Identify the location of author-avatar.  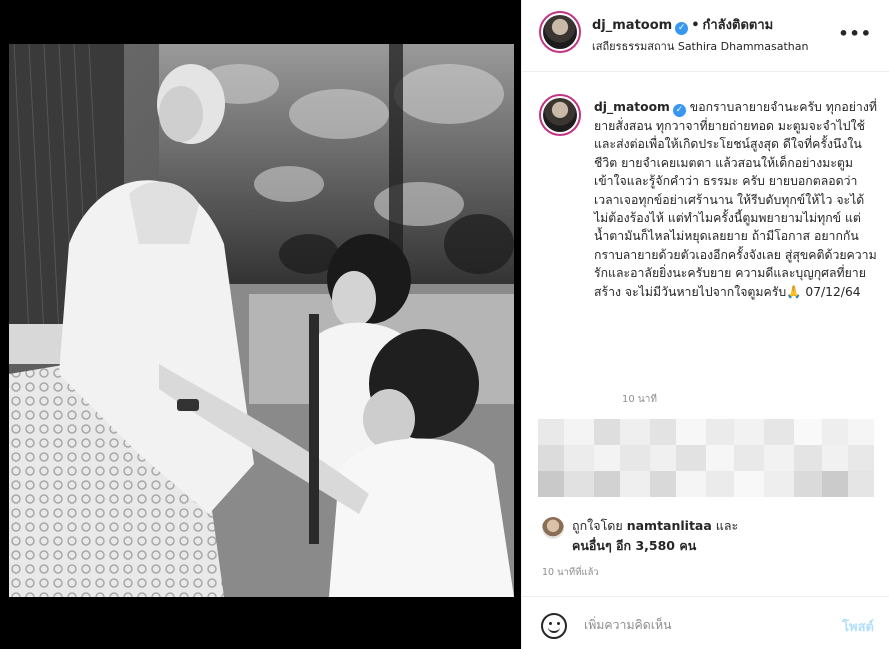
(560, 32).